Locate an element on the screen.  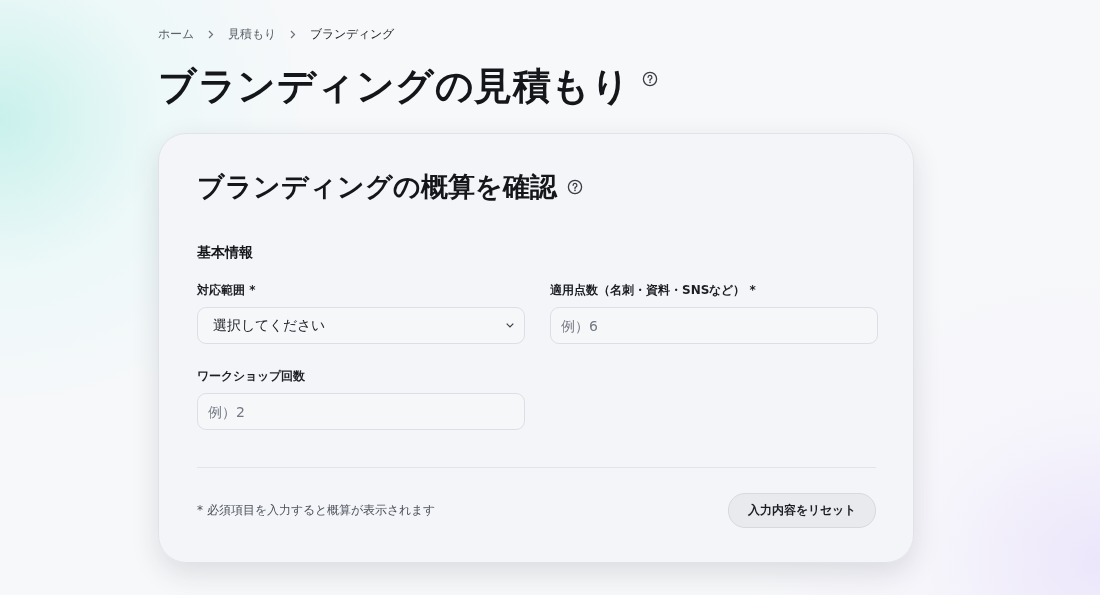
page-title: ブランディングの見積もり is located at coordinates (394, 86).